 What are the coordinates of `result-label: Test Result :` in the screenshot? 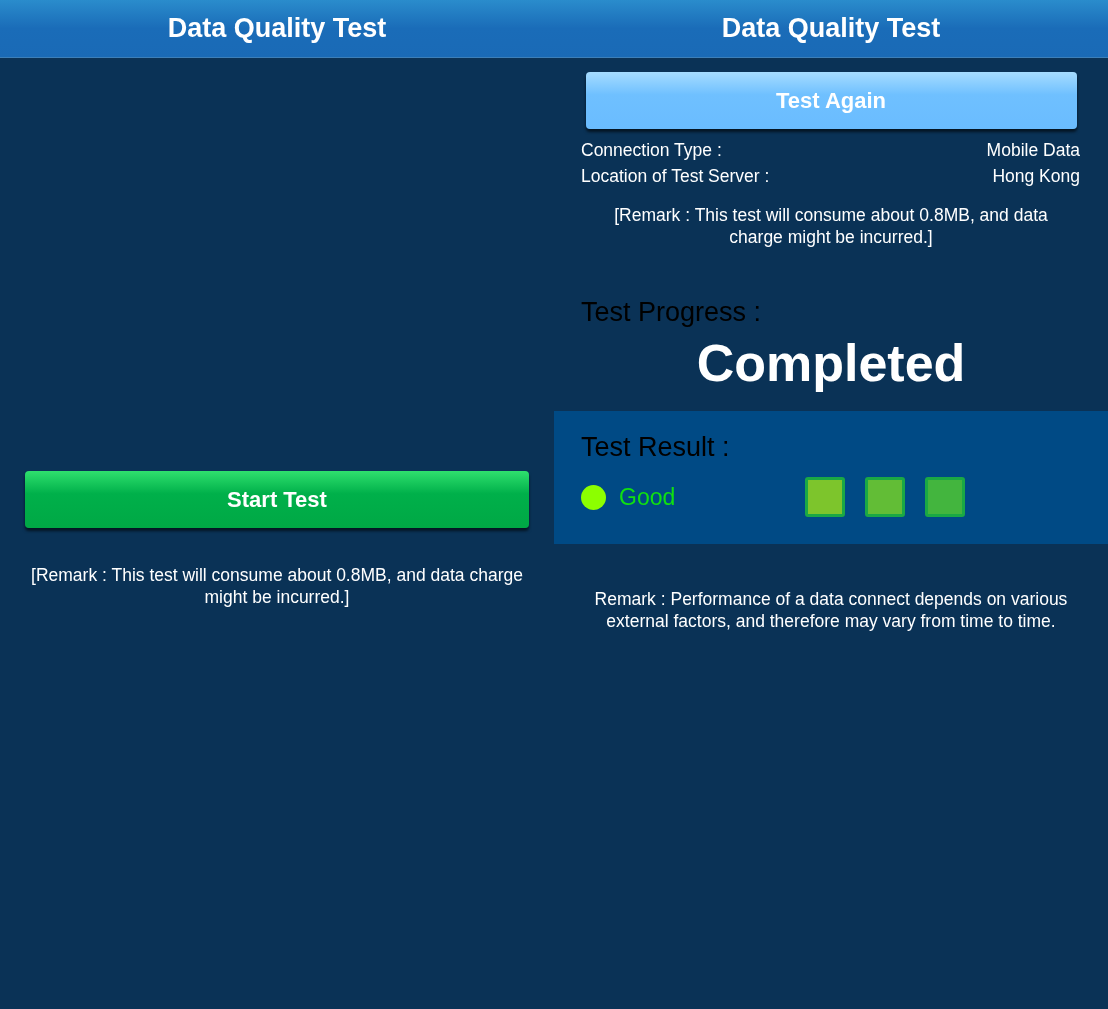 It's located at (656, 447).